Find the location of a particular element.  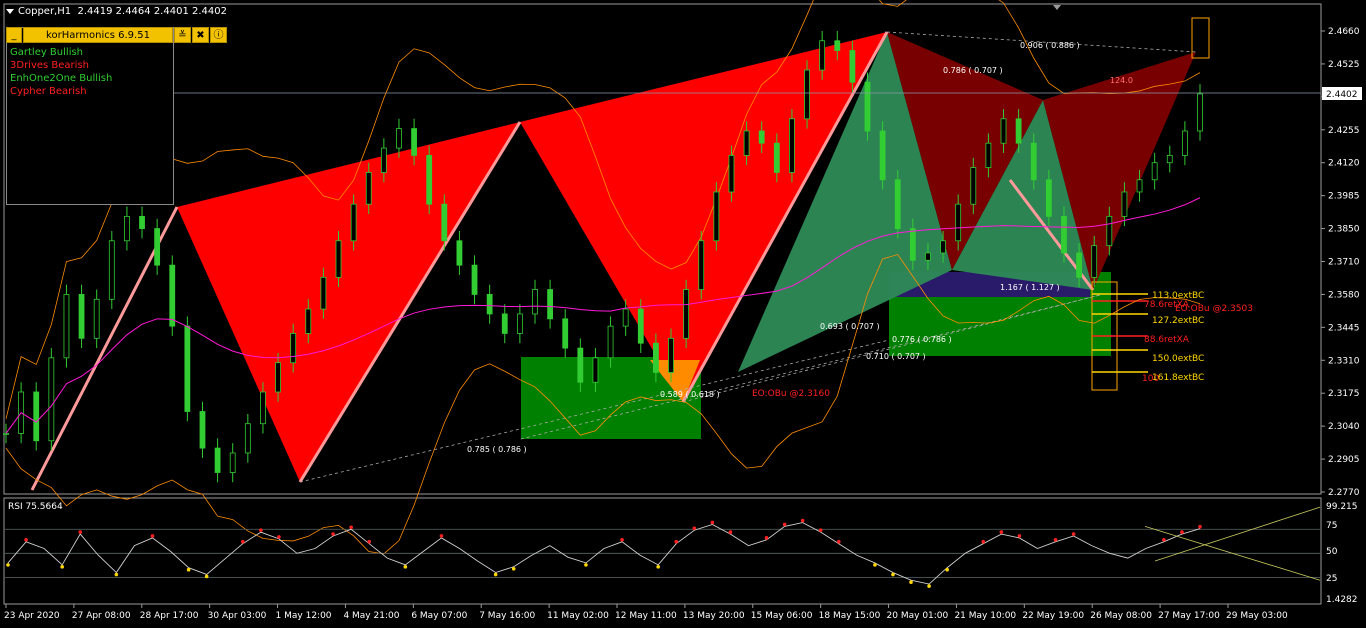

tools-icon: ✖ is located at coordinates (200, 35).